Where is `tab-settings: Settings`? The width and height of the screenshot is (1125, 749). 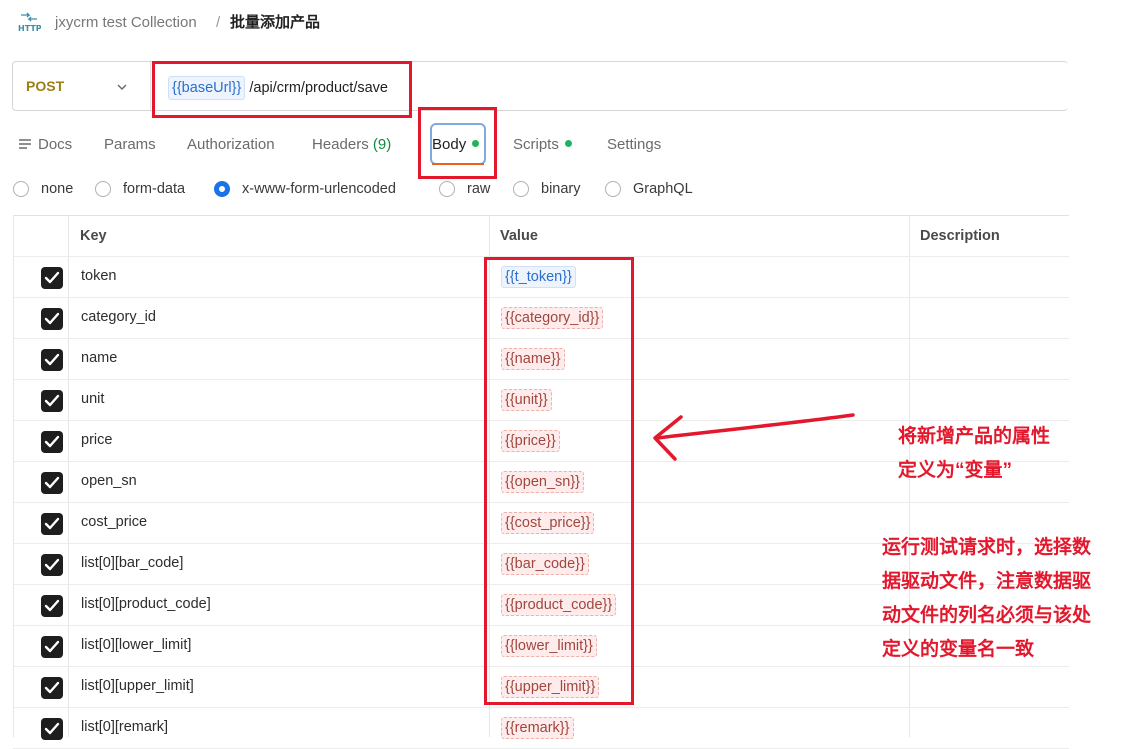 tab-settings: Settings is located at coordinates (634, 145).